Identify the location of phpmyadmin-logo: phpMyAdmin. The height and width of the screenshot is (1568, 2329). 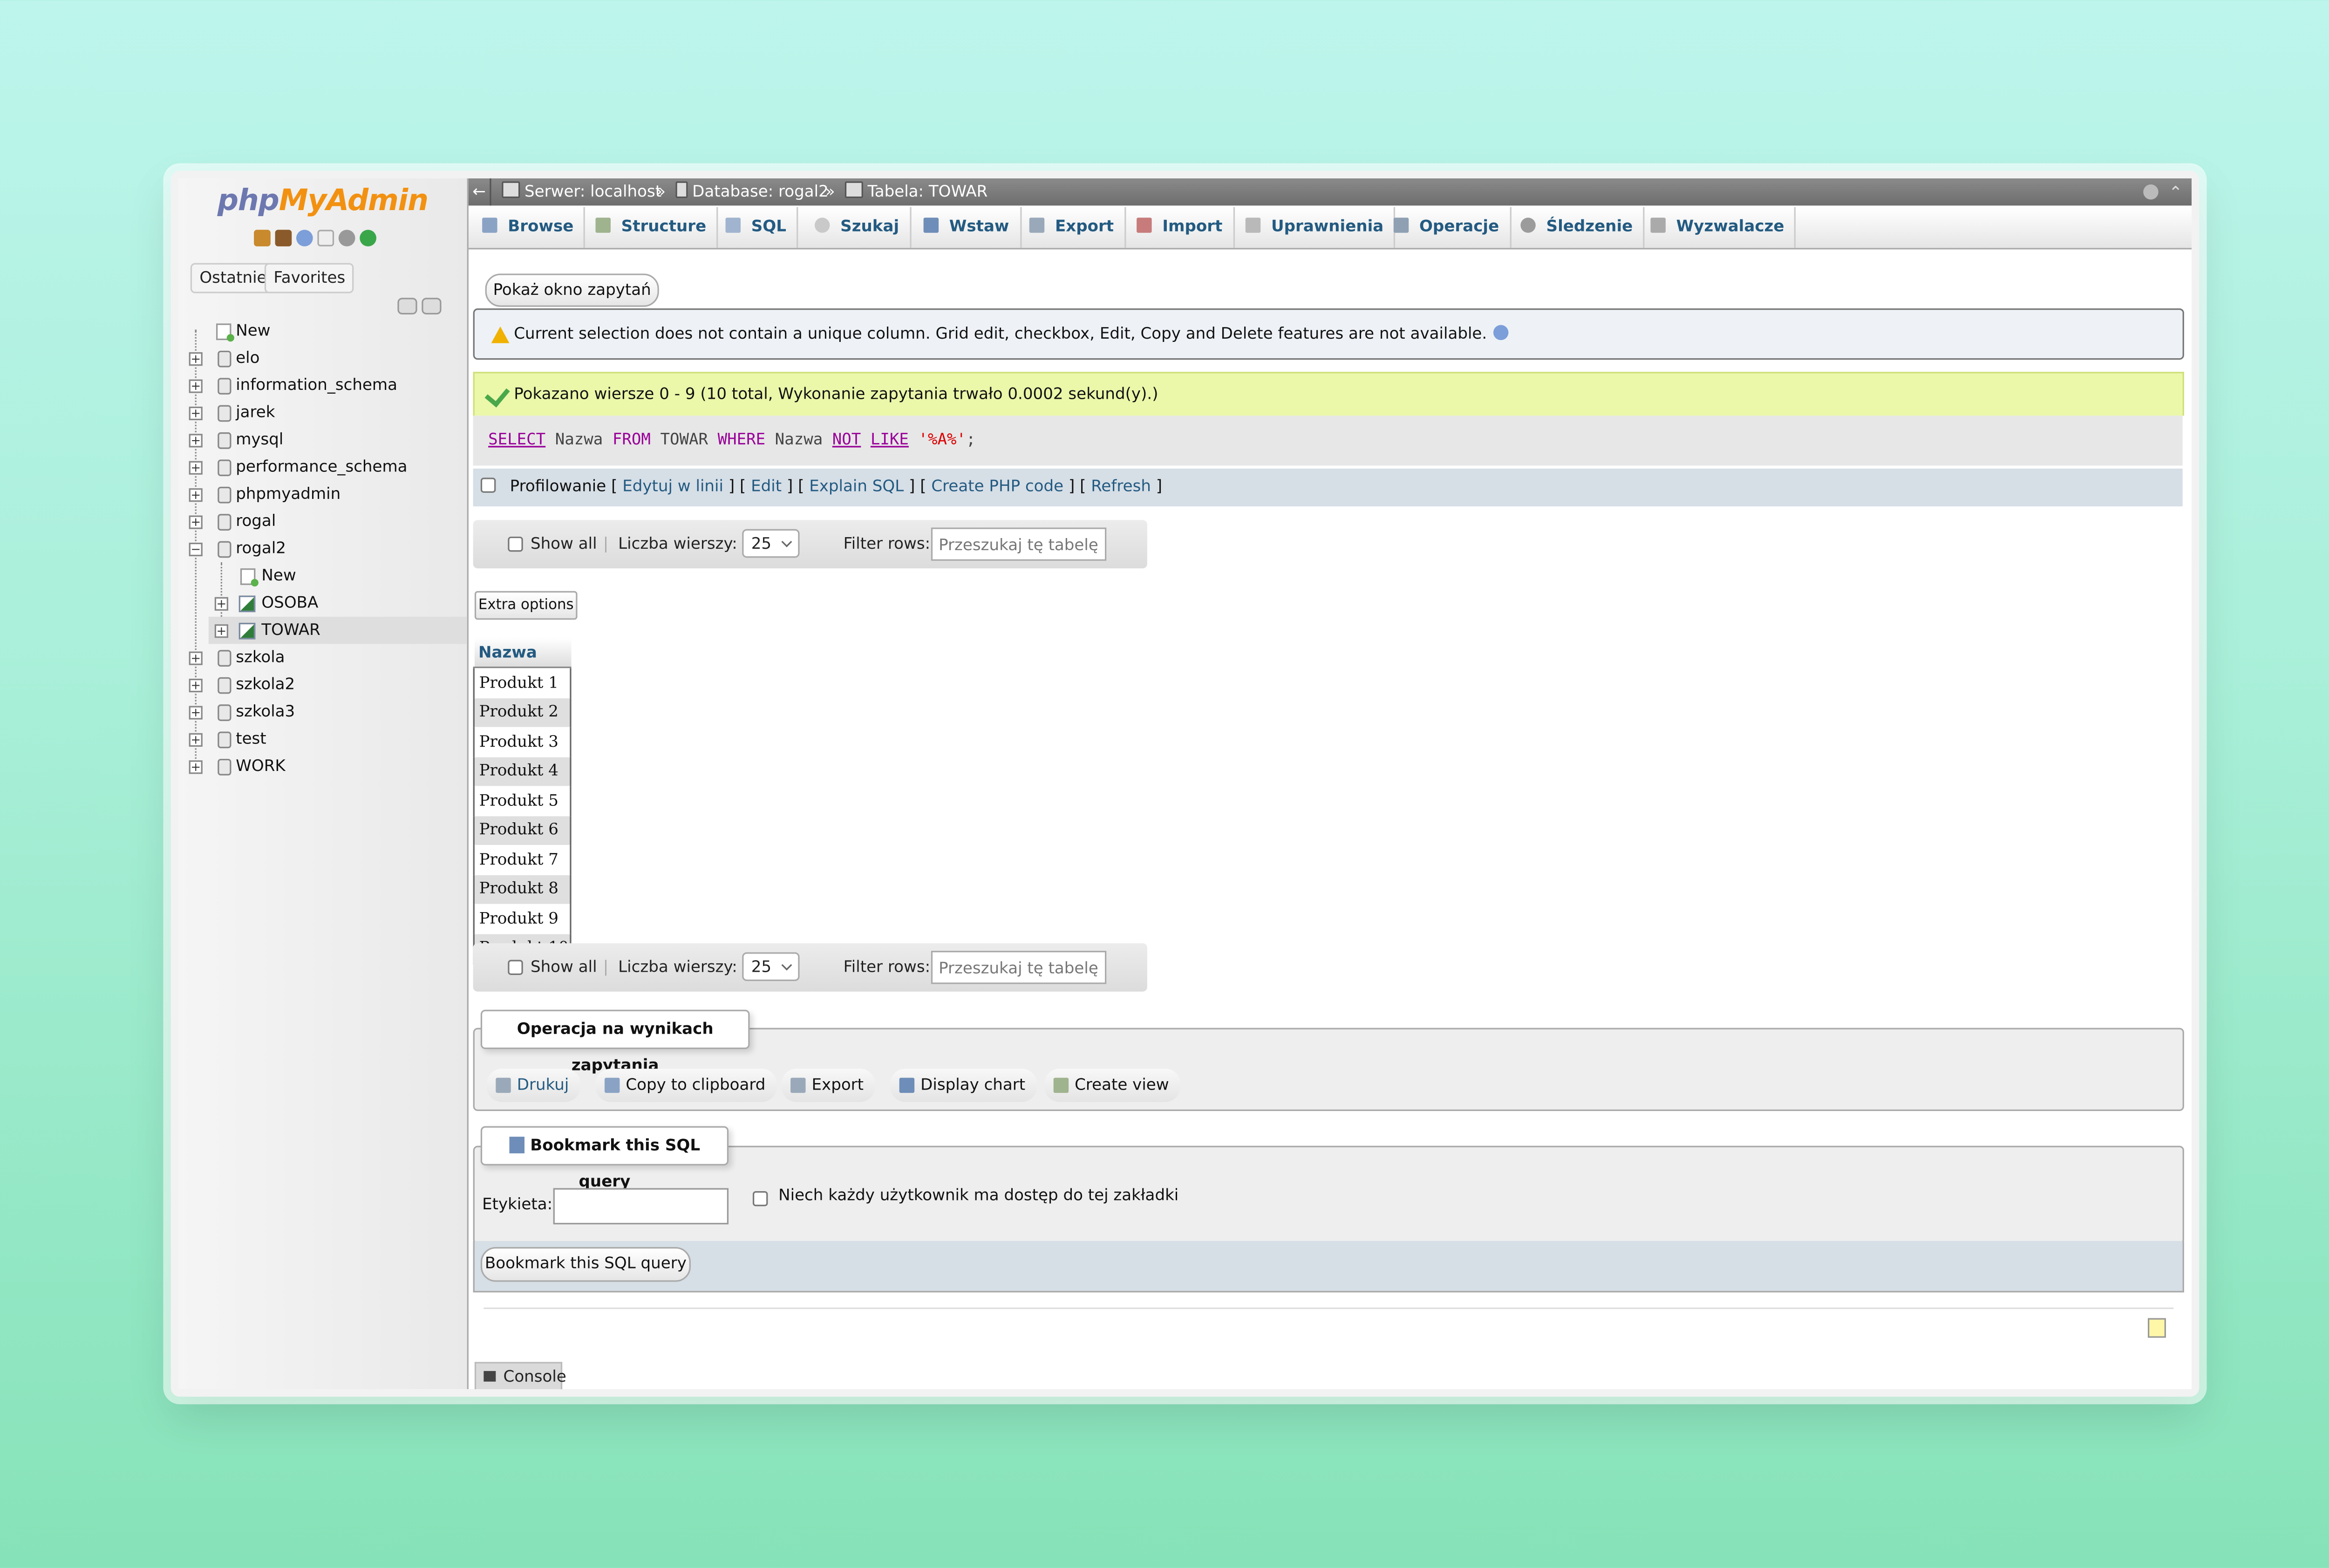
(322, 200).